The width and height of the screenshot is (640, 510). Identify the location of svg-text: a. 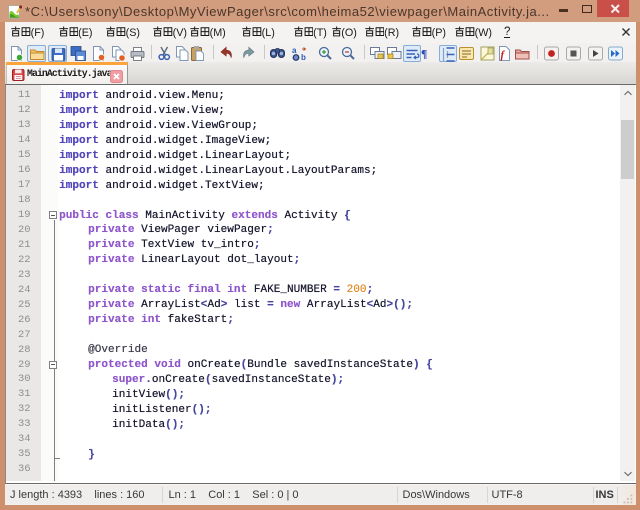
(294, 50).